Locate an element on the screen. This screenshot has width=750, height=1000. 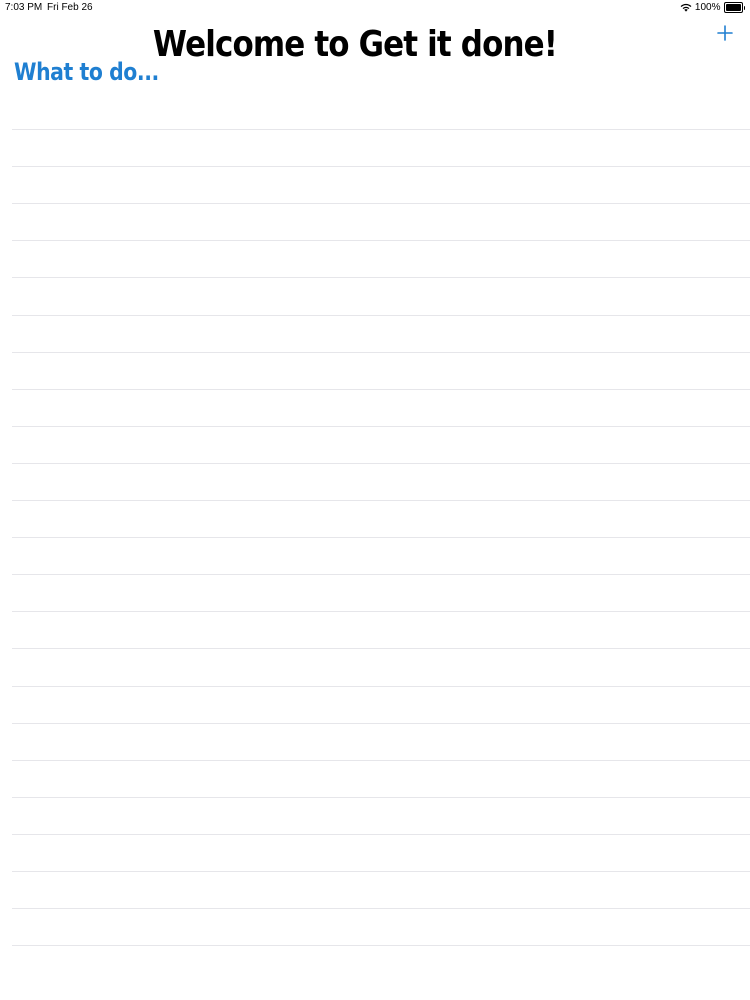
plus-icon is located at coordinates (725, 33).